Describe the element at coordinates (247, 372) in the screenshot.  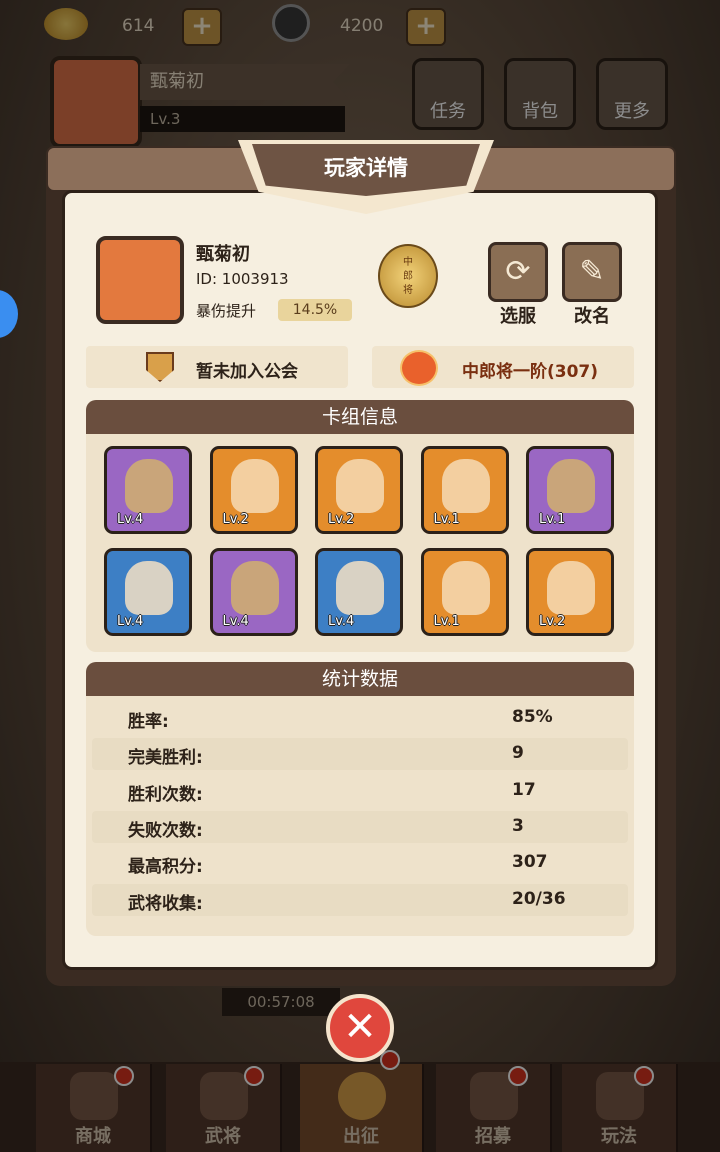
I see `guild-text: 暂未加入公会` at that location.